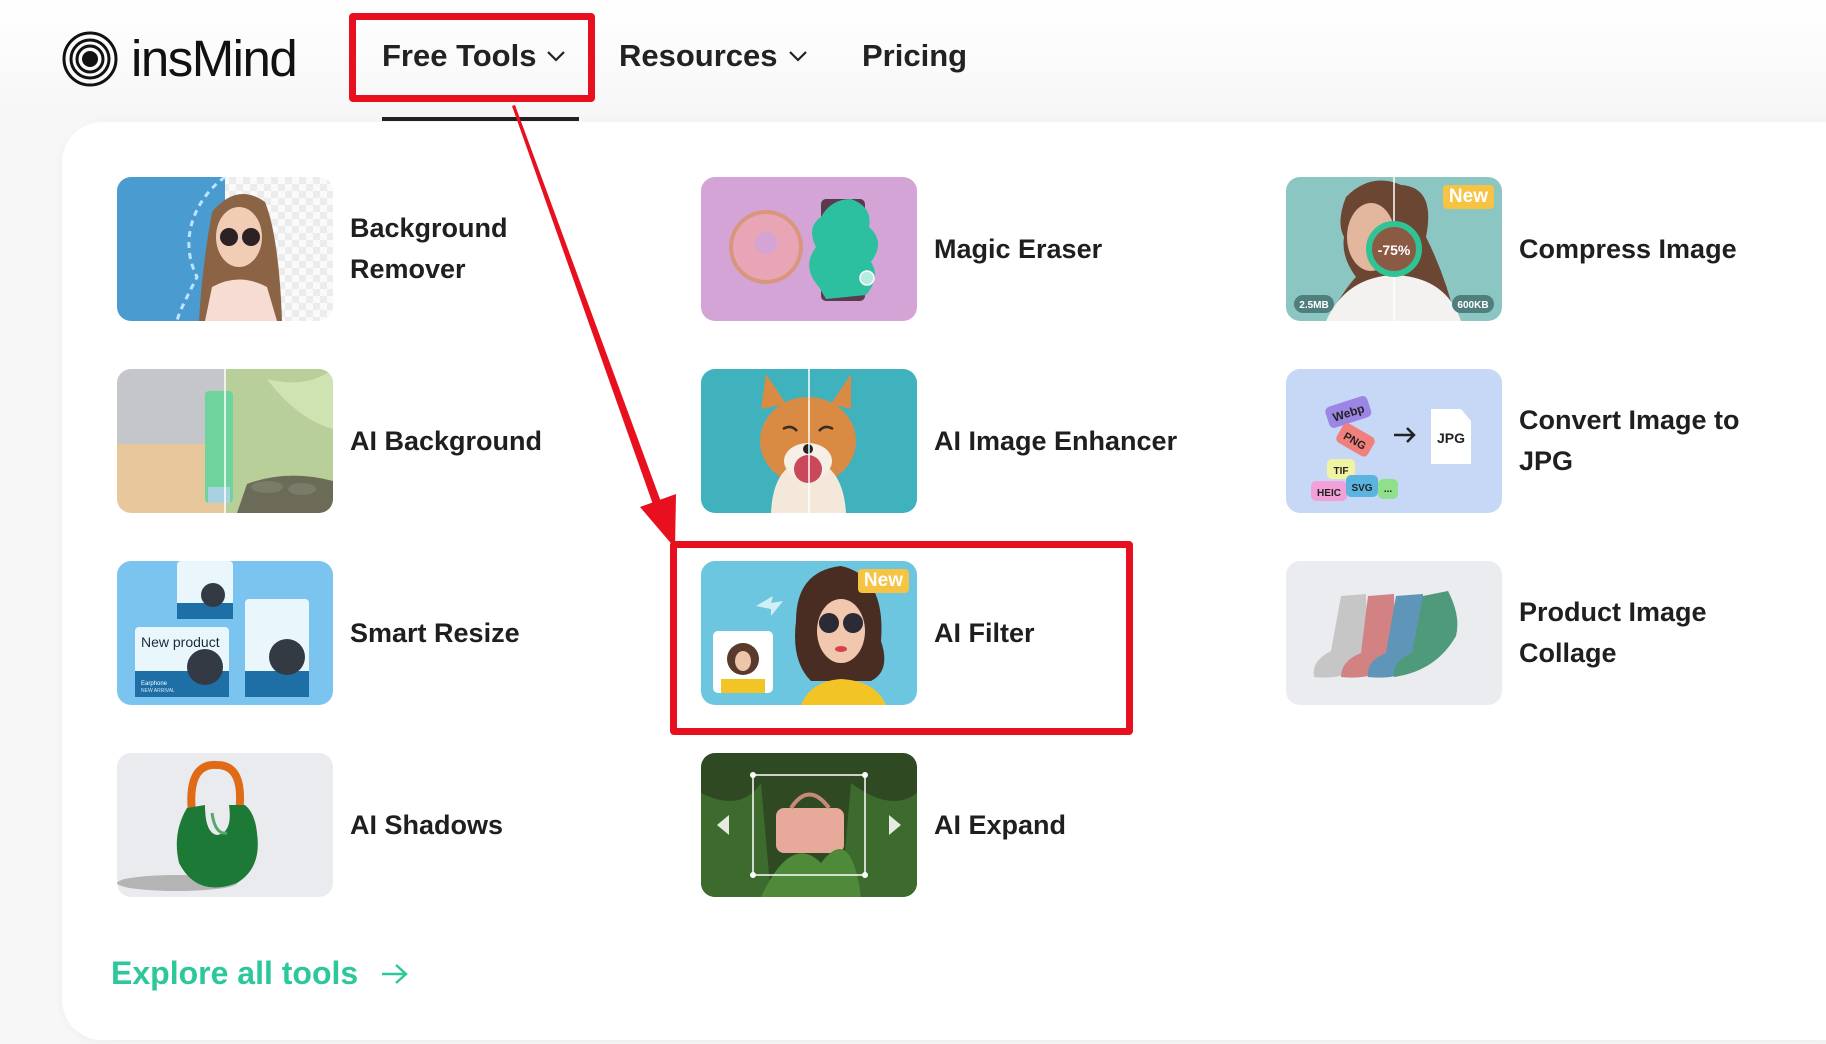  I want to click on ai-filter-highlight-box, so click(901, 638).